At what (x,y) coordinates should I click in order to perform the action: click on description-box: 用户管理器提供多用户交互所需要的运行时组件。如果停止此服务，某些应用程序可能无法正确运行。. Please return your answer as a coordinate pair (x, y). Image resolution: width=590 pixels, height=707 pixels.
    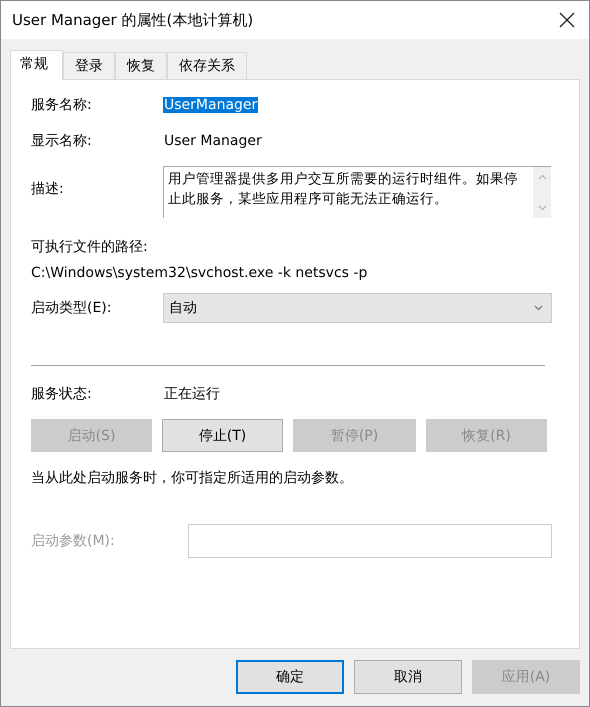
    Looking at the image, I should click on (357, 192).